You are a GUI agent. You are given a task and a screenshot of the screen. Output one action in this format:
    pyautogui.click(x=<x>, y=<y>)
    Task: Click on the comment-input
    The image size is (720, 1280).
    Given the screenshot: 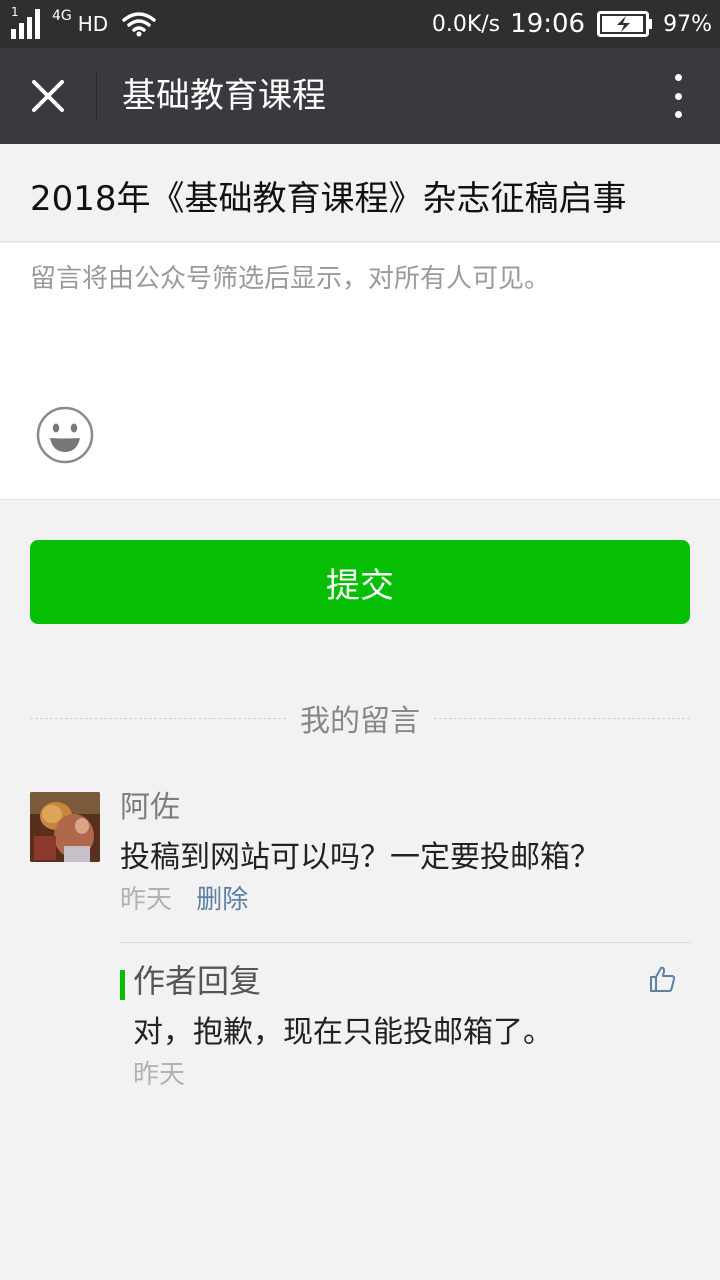 What is the action you would take?
    pyautogui.click(x=360, y=324)
    